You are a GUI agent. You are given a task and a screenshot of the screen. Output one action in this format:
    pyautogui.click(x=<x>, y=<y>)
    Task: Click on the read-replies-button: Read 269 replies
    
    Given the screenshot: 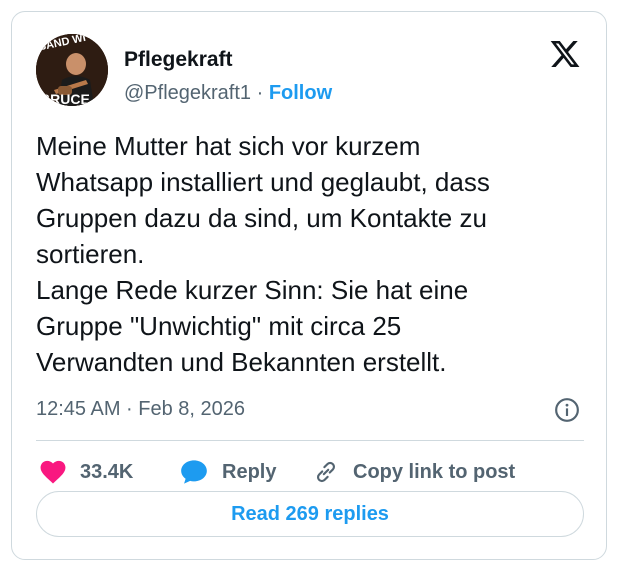 What is the action you would take?
    pyautogui.click(x=310, y=514)
    